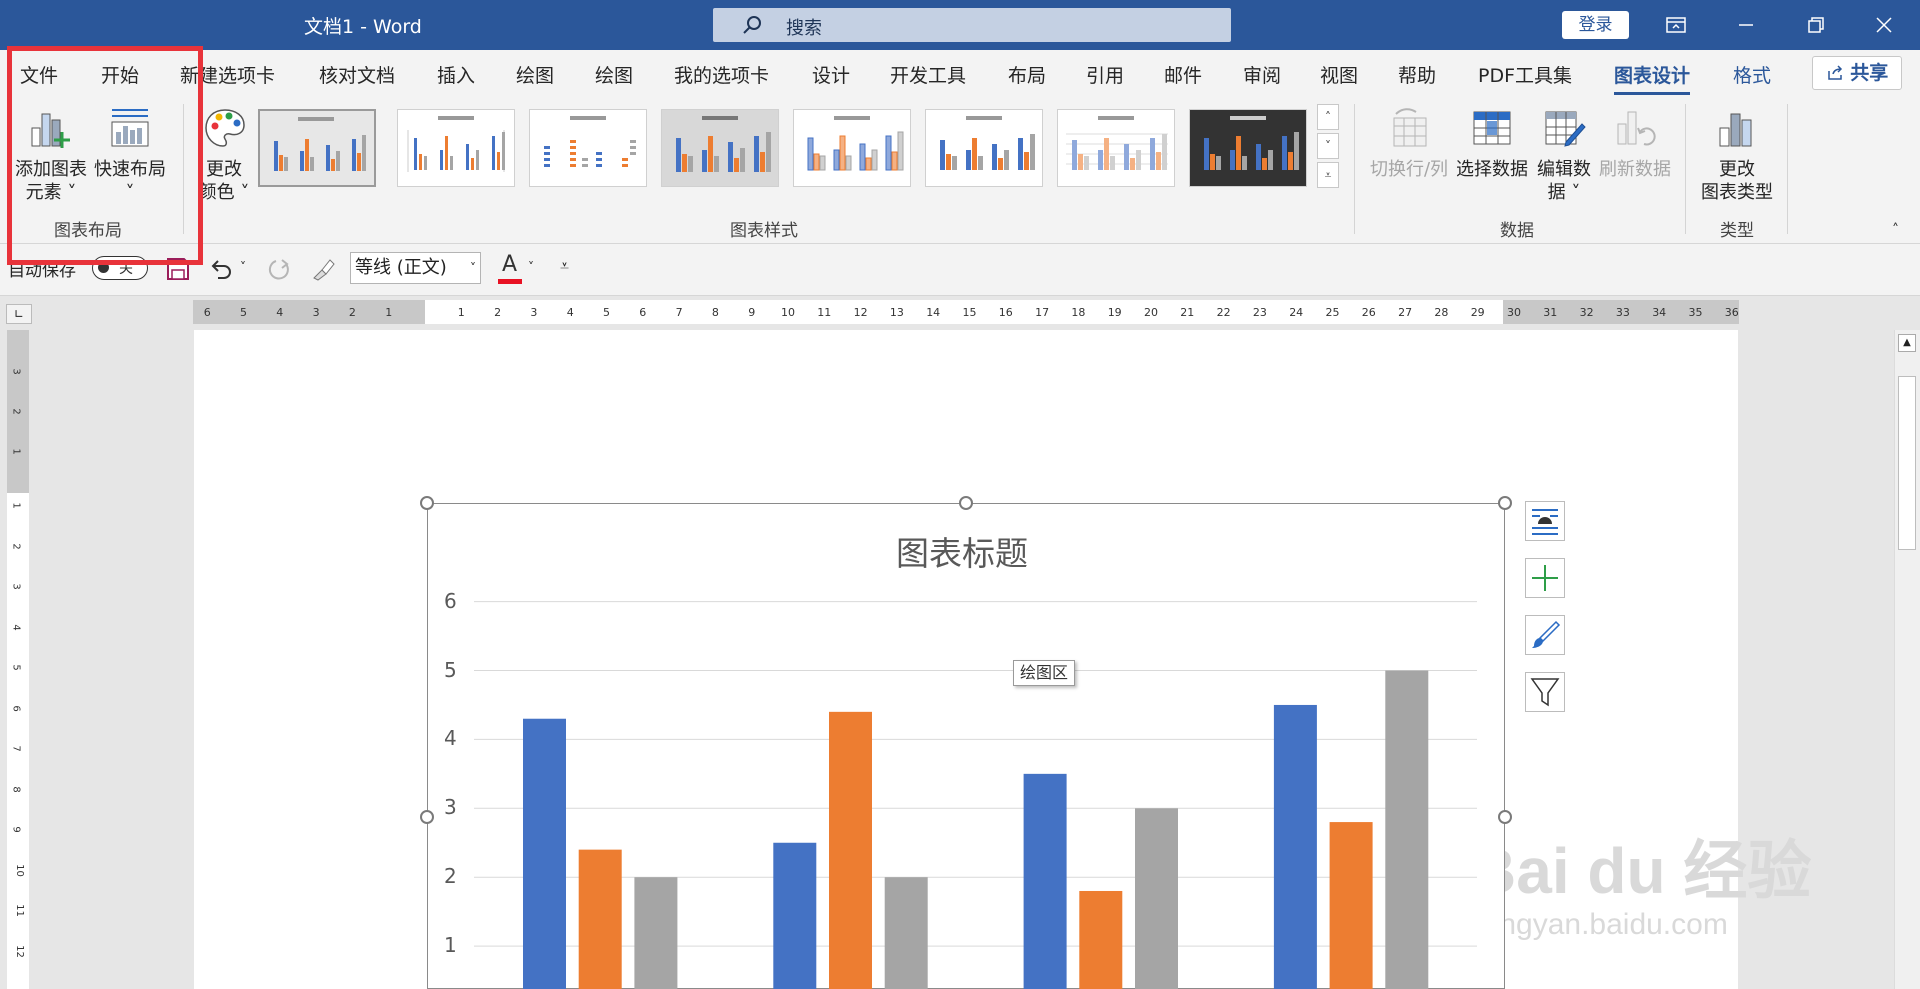  What do you see at coordinates (643, 312) in the screenshot?
I see `ruler-number: 6` at bounding box center [643, 312].